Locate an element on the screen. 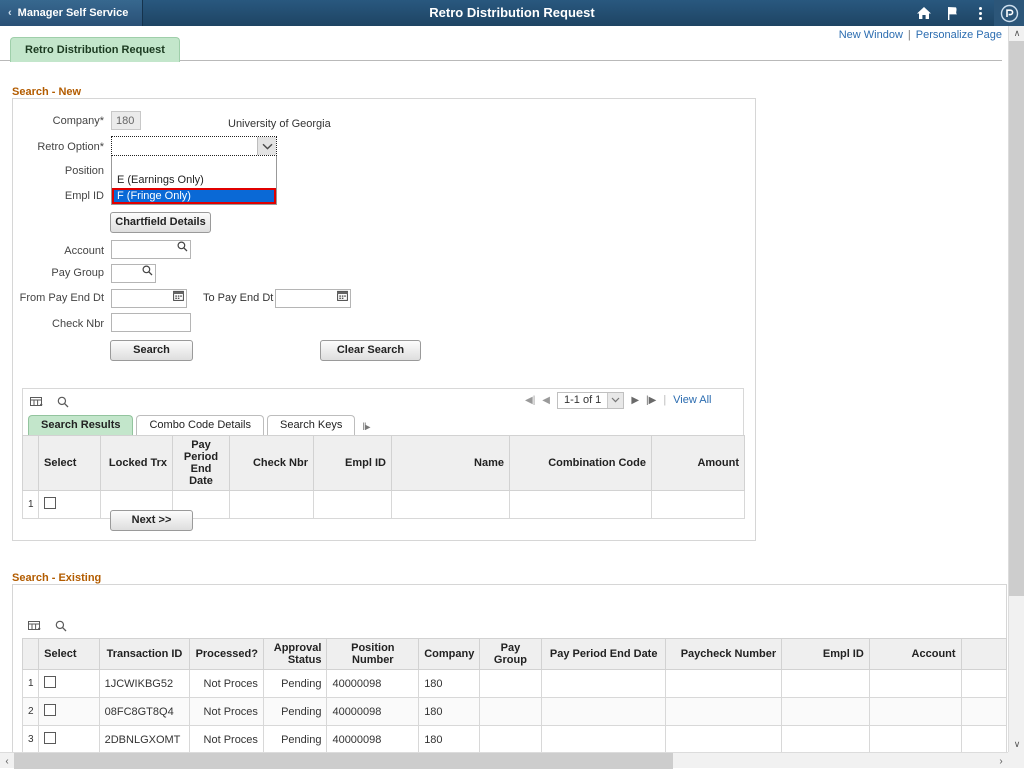 The width and height of the screenshot is (1024, 769). retro-option-dropdown-list: E (Earnings Only) F (Fringe Only) is located at coordinates (194, 180).